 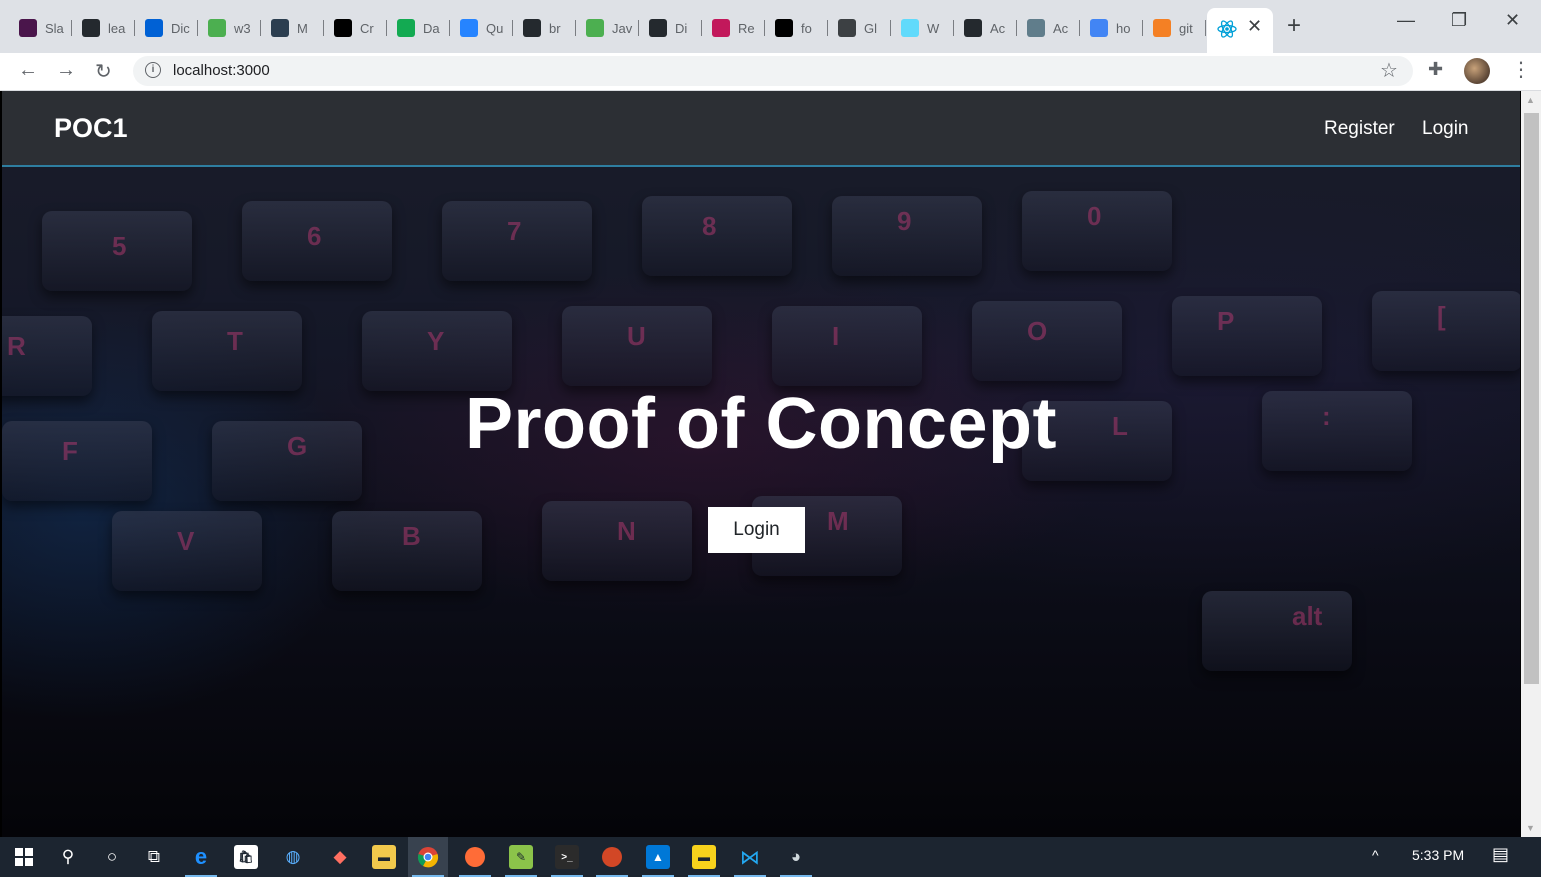 I want to click on browser-tab: Cr, so click(x=356, y=28).